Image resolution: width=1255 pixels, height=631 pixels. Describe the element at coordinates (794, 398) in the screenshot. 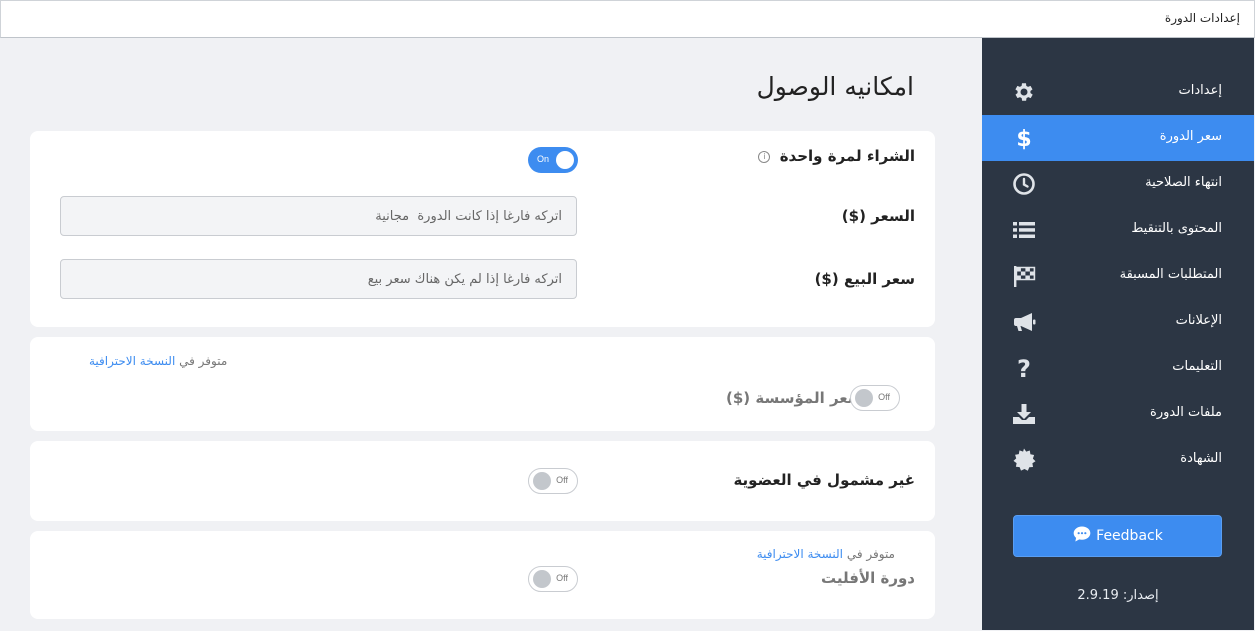

I see `enterprise-price-label: سعر المؤسسة ($)` at that location.